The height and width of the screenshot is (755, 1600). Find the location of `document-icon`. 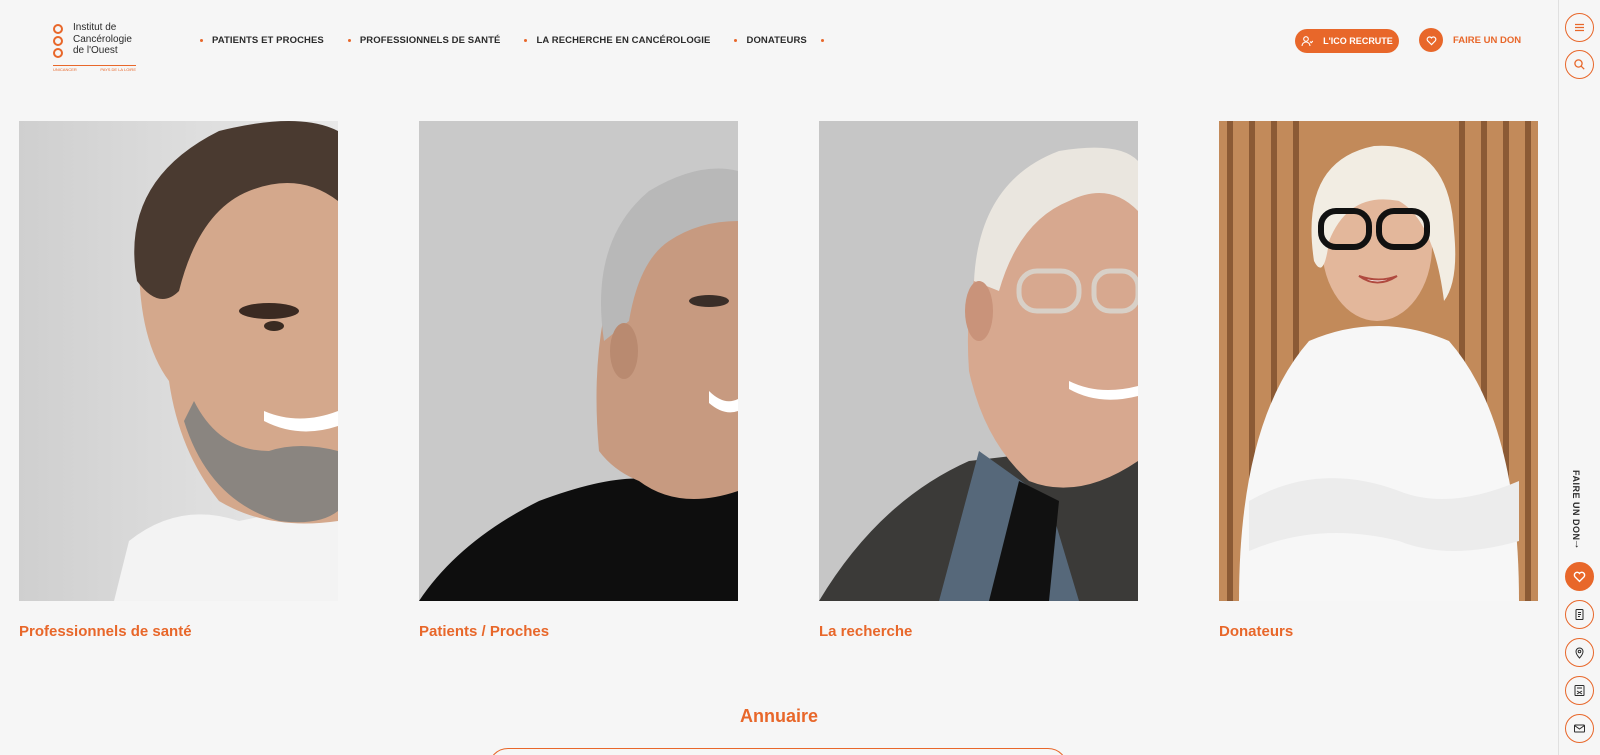

document-icon is located at coordinates (1579, 614).